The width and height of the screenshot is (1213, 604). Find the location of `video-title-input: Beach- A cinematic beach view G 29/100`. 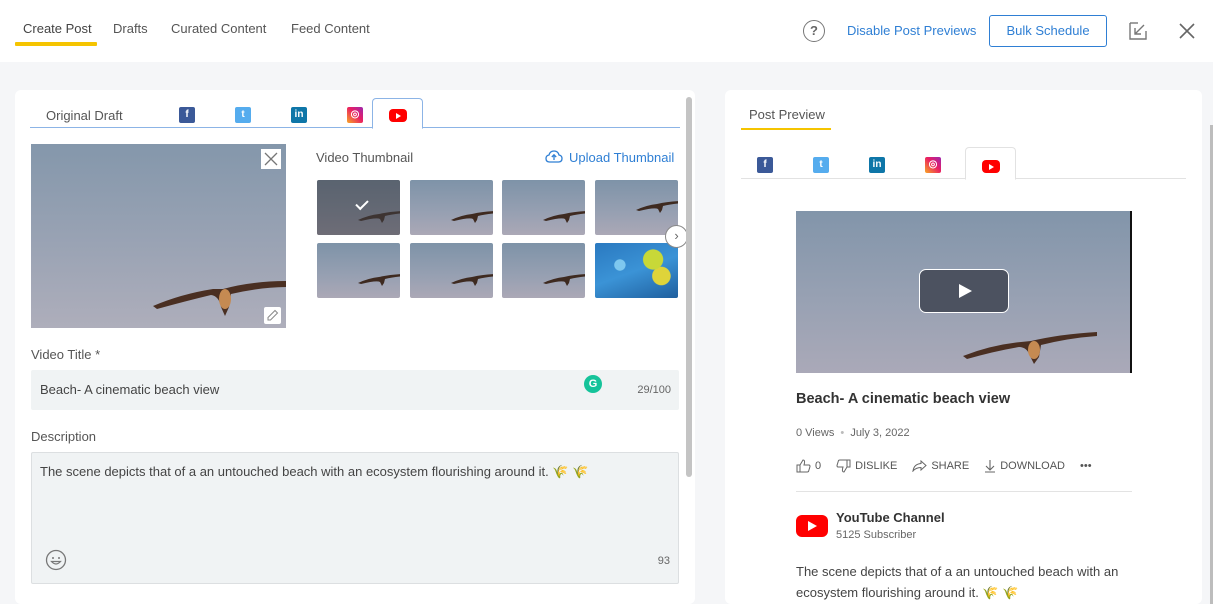

video-title-input: Beach- A cinematic beach view G 29/100 is located at coordinates (355, 390).